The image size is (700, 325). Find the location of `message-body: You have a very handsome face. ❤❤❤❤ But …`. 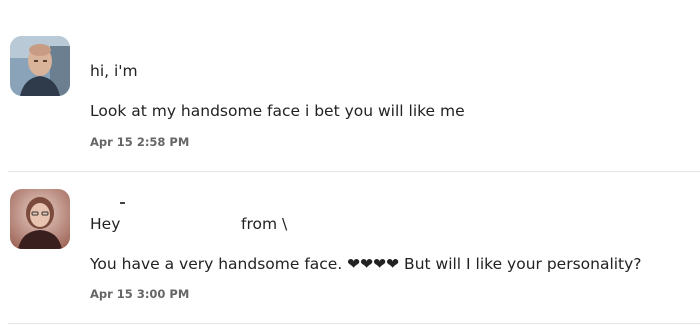

message-body: You have a very handsome face. ❤❤❤❤ But … is located at coordinates (366, 264).